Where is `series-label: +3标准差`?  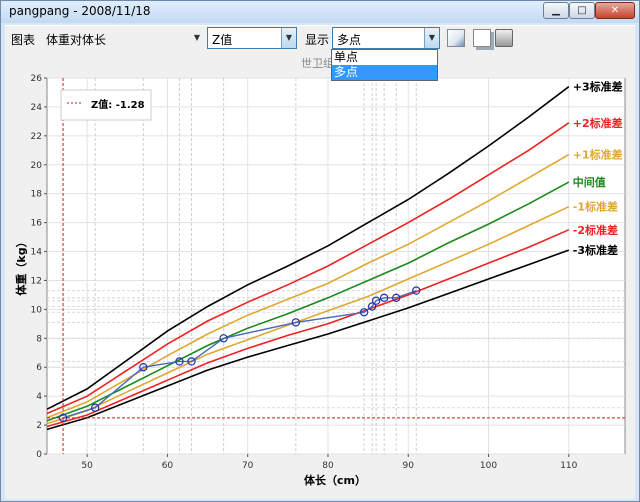
series-label: +3标准差 is located at coordinates (598, 87).